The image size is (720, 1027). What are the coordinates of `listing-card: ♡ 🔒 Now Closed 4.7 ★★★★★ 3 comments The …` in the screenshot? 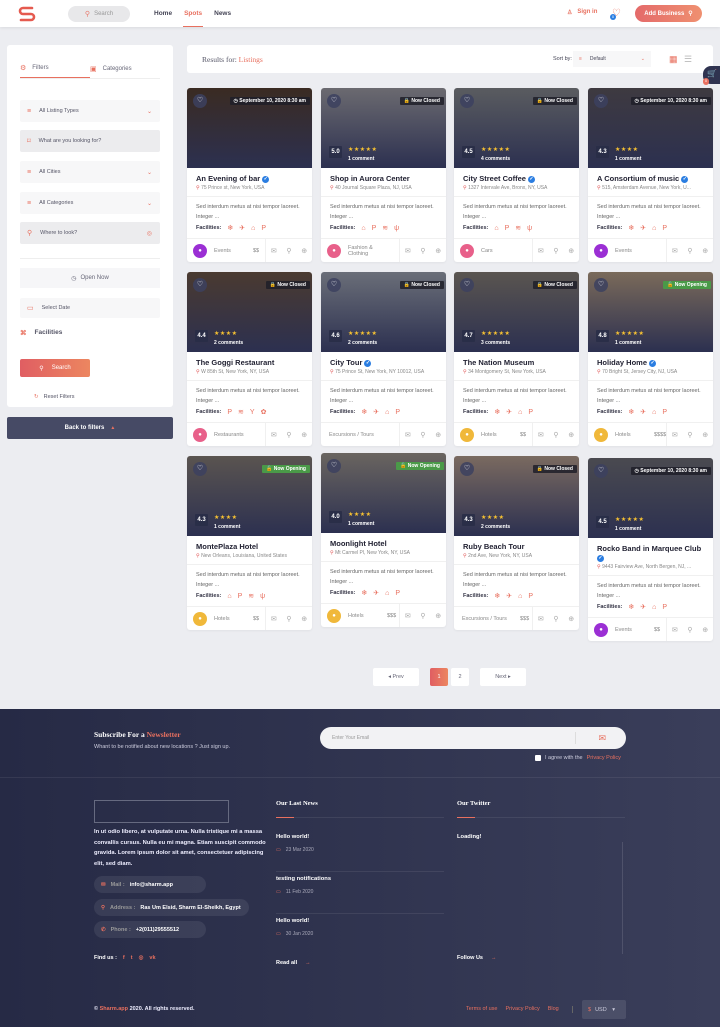 It's located at (516, 359).